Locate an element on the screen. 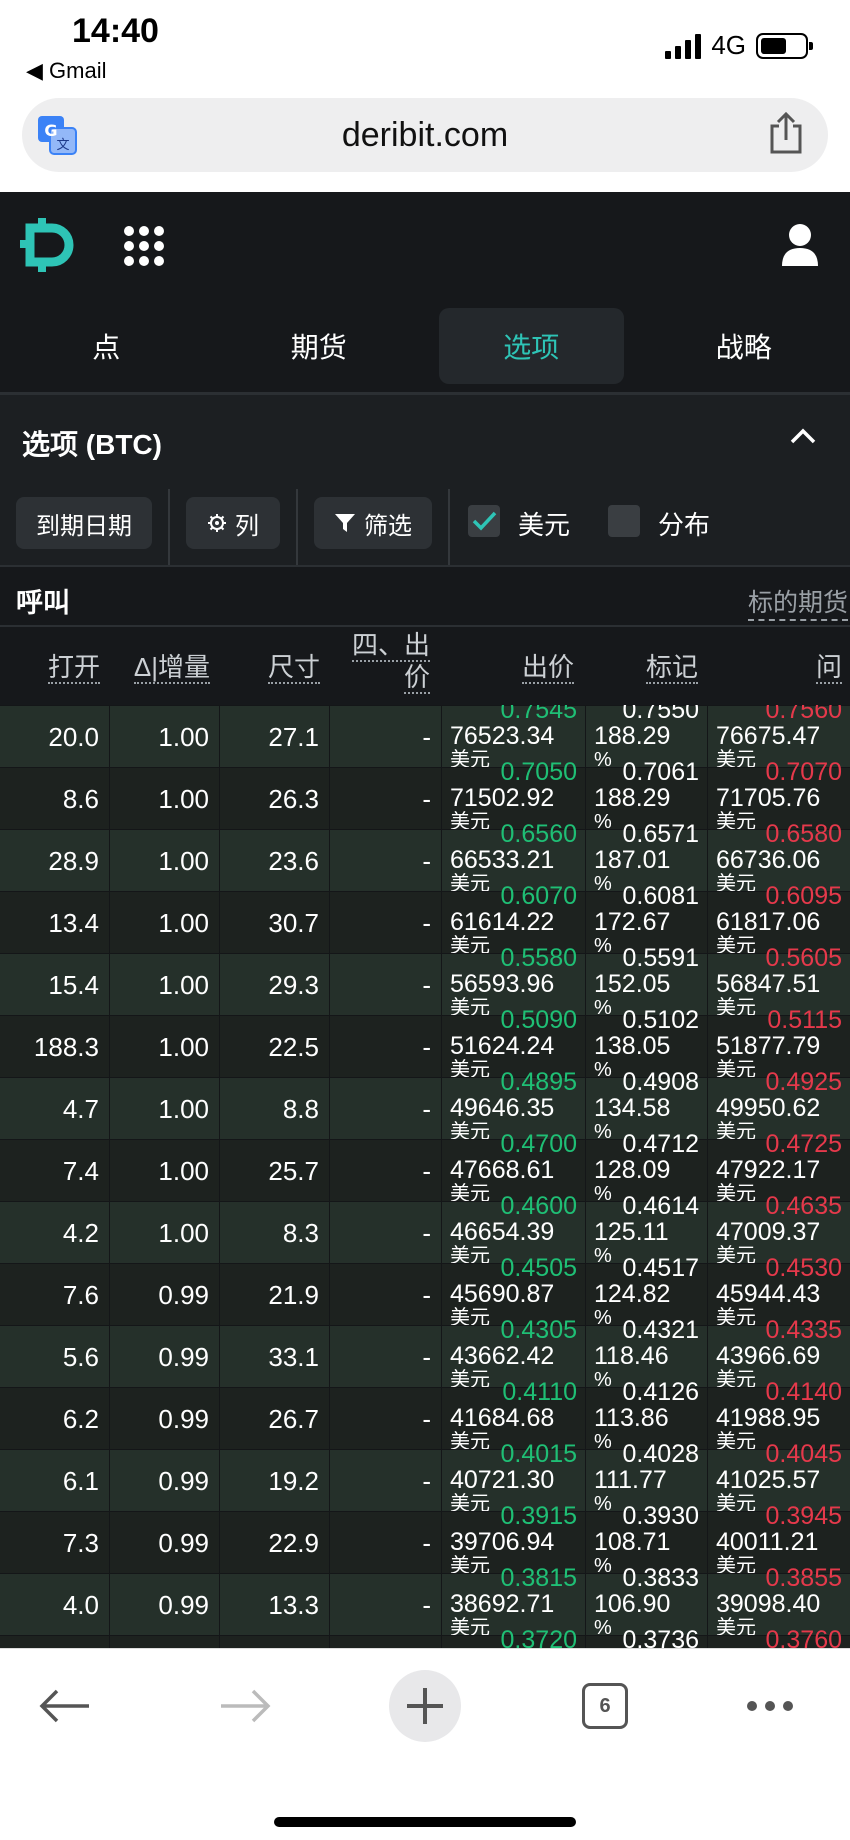 The width and height of the screenshot is (850, 1840). col-open-header: 打开 is located at coordinates (73, 665).